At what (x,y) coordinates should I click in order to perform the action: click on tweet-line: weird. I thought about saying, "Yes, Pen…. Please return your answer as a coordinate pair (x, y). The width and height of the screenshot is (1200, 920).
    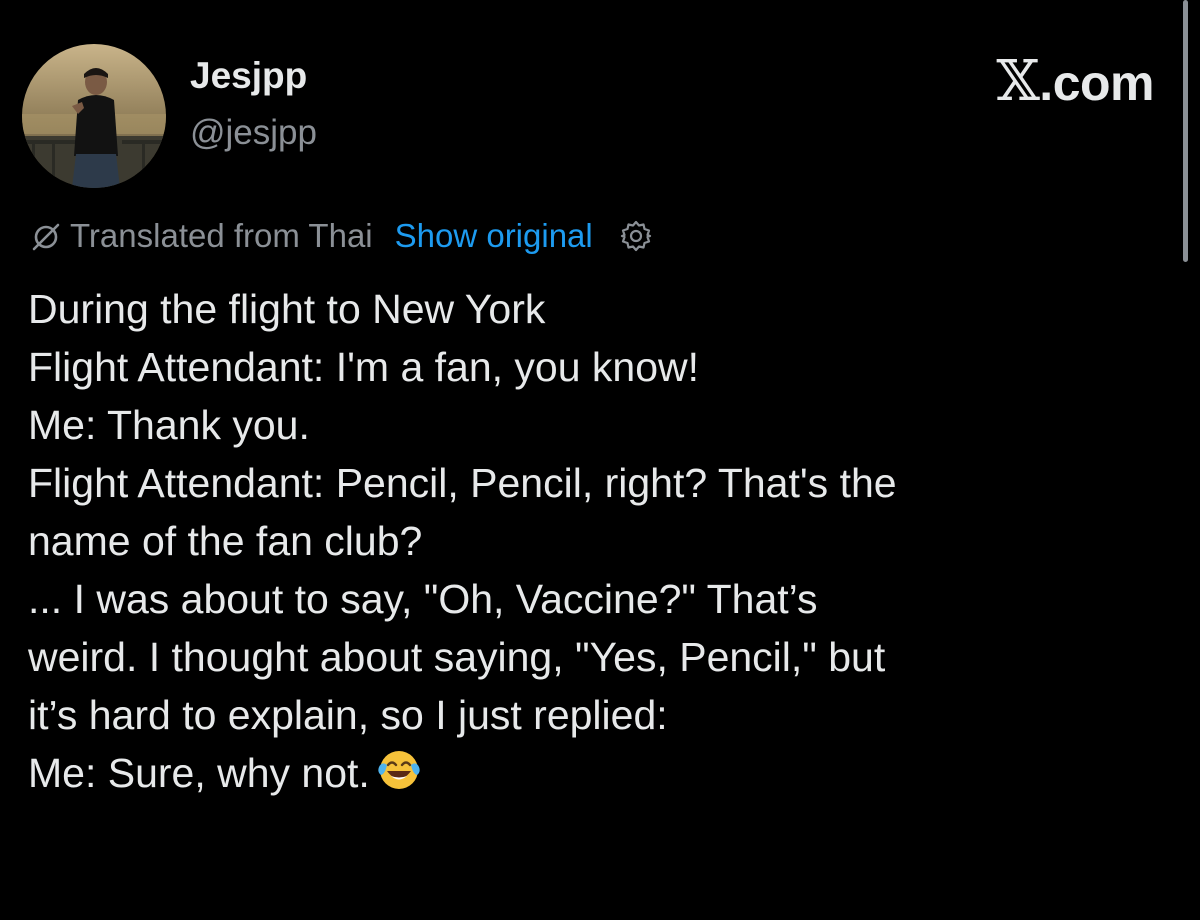
    Looking at the image, I should click on (457, 657).